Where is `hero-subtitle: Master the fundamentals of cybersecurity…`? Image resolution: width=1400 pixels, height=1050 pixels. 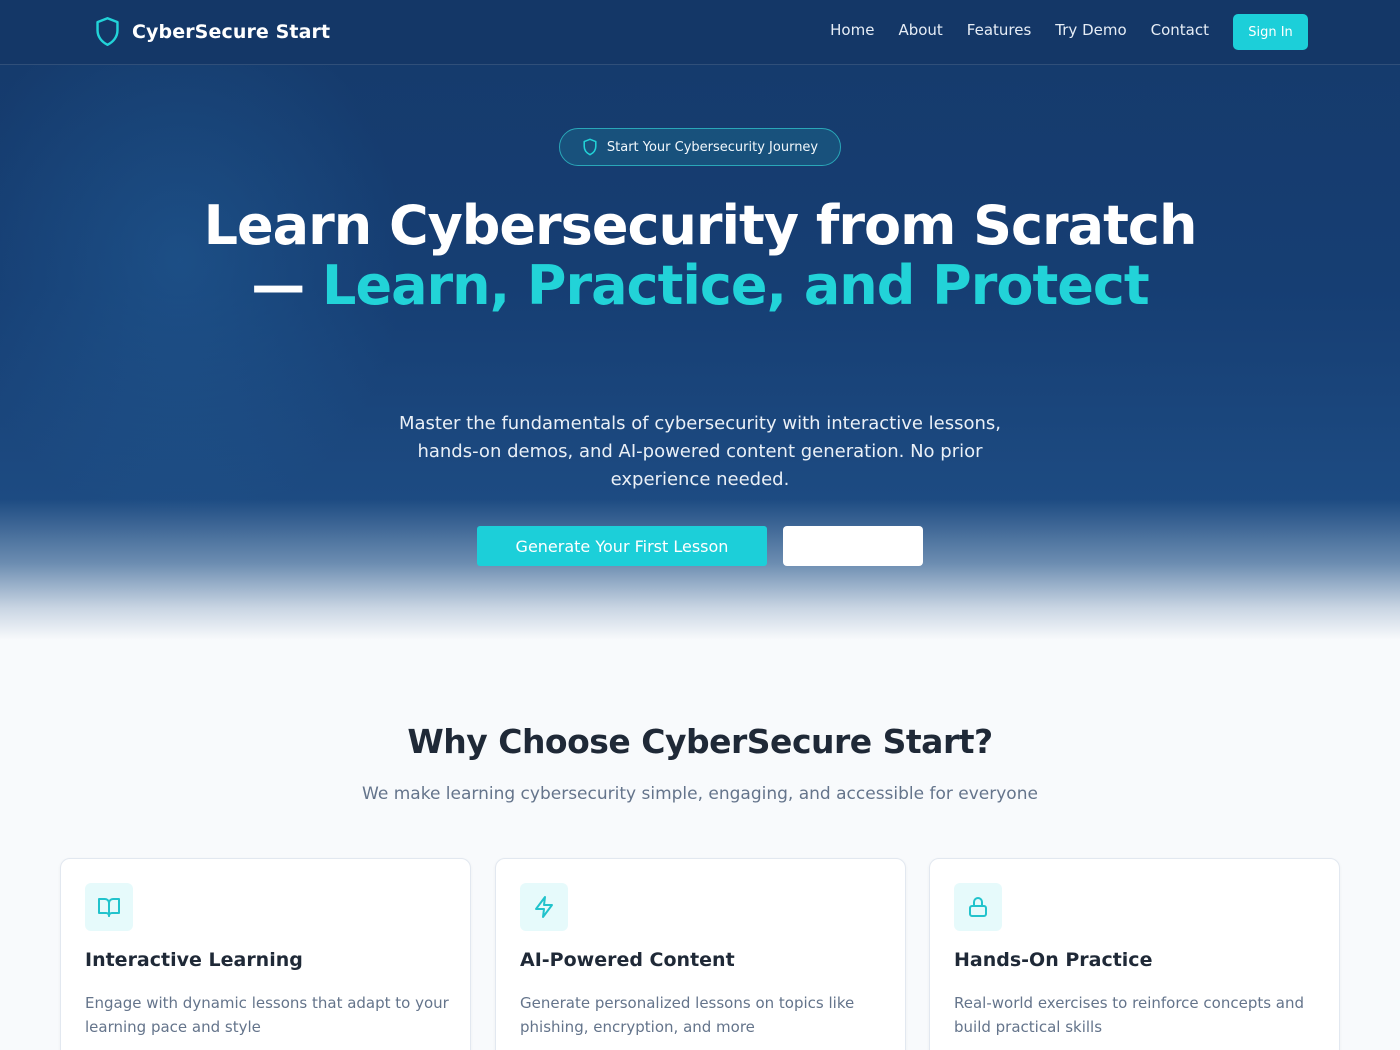 hero-subtitle: Master the fundamentals of cybersecurity… is located at coordinates (699, 451).